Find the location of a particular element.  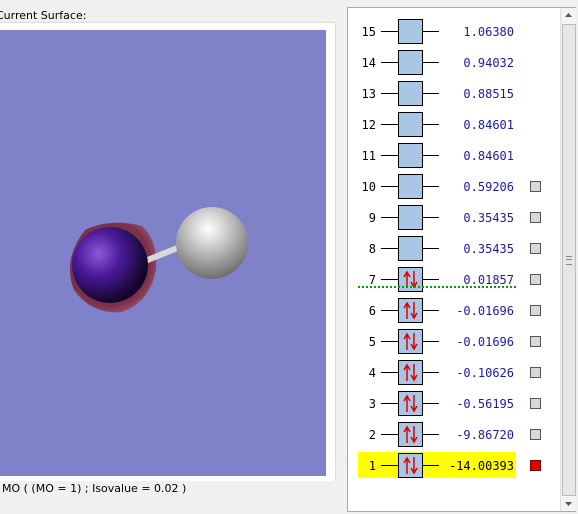

vertical-scrollbar is located at coordinates (568, 259).